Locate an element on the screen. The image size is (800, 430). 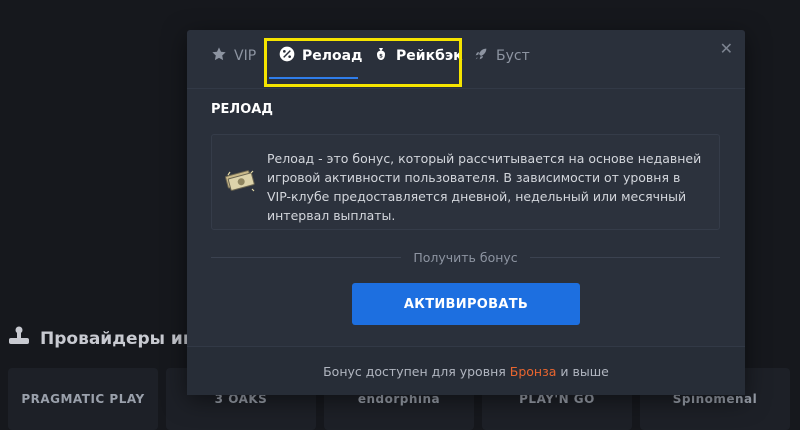
tab-vip: VIP is located at coordinates (233, 56).